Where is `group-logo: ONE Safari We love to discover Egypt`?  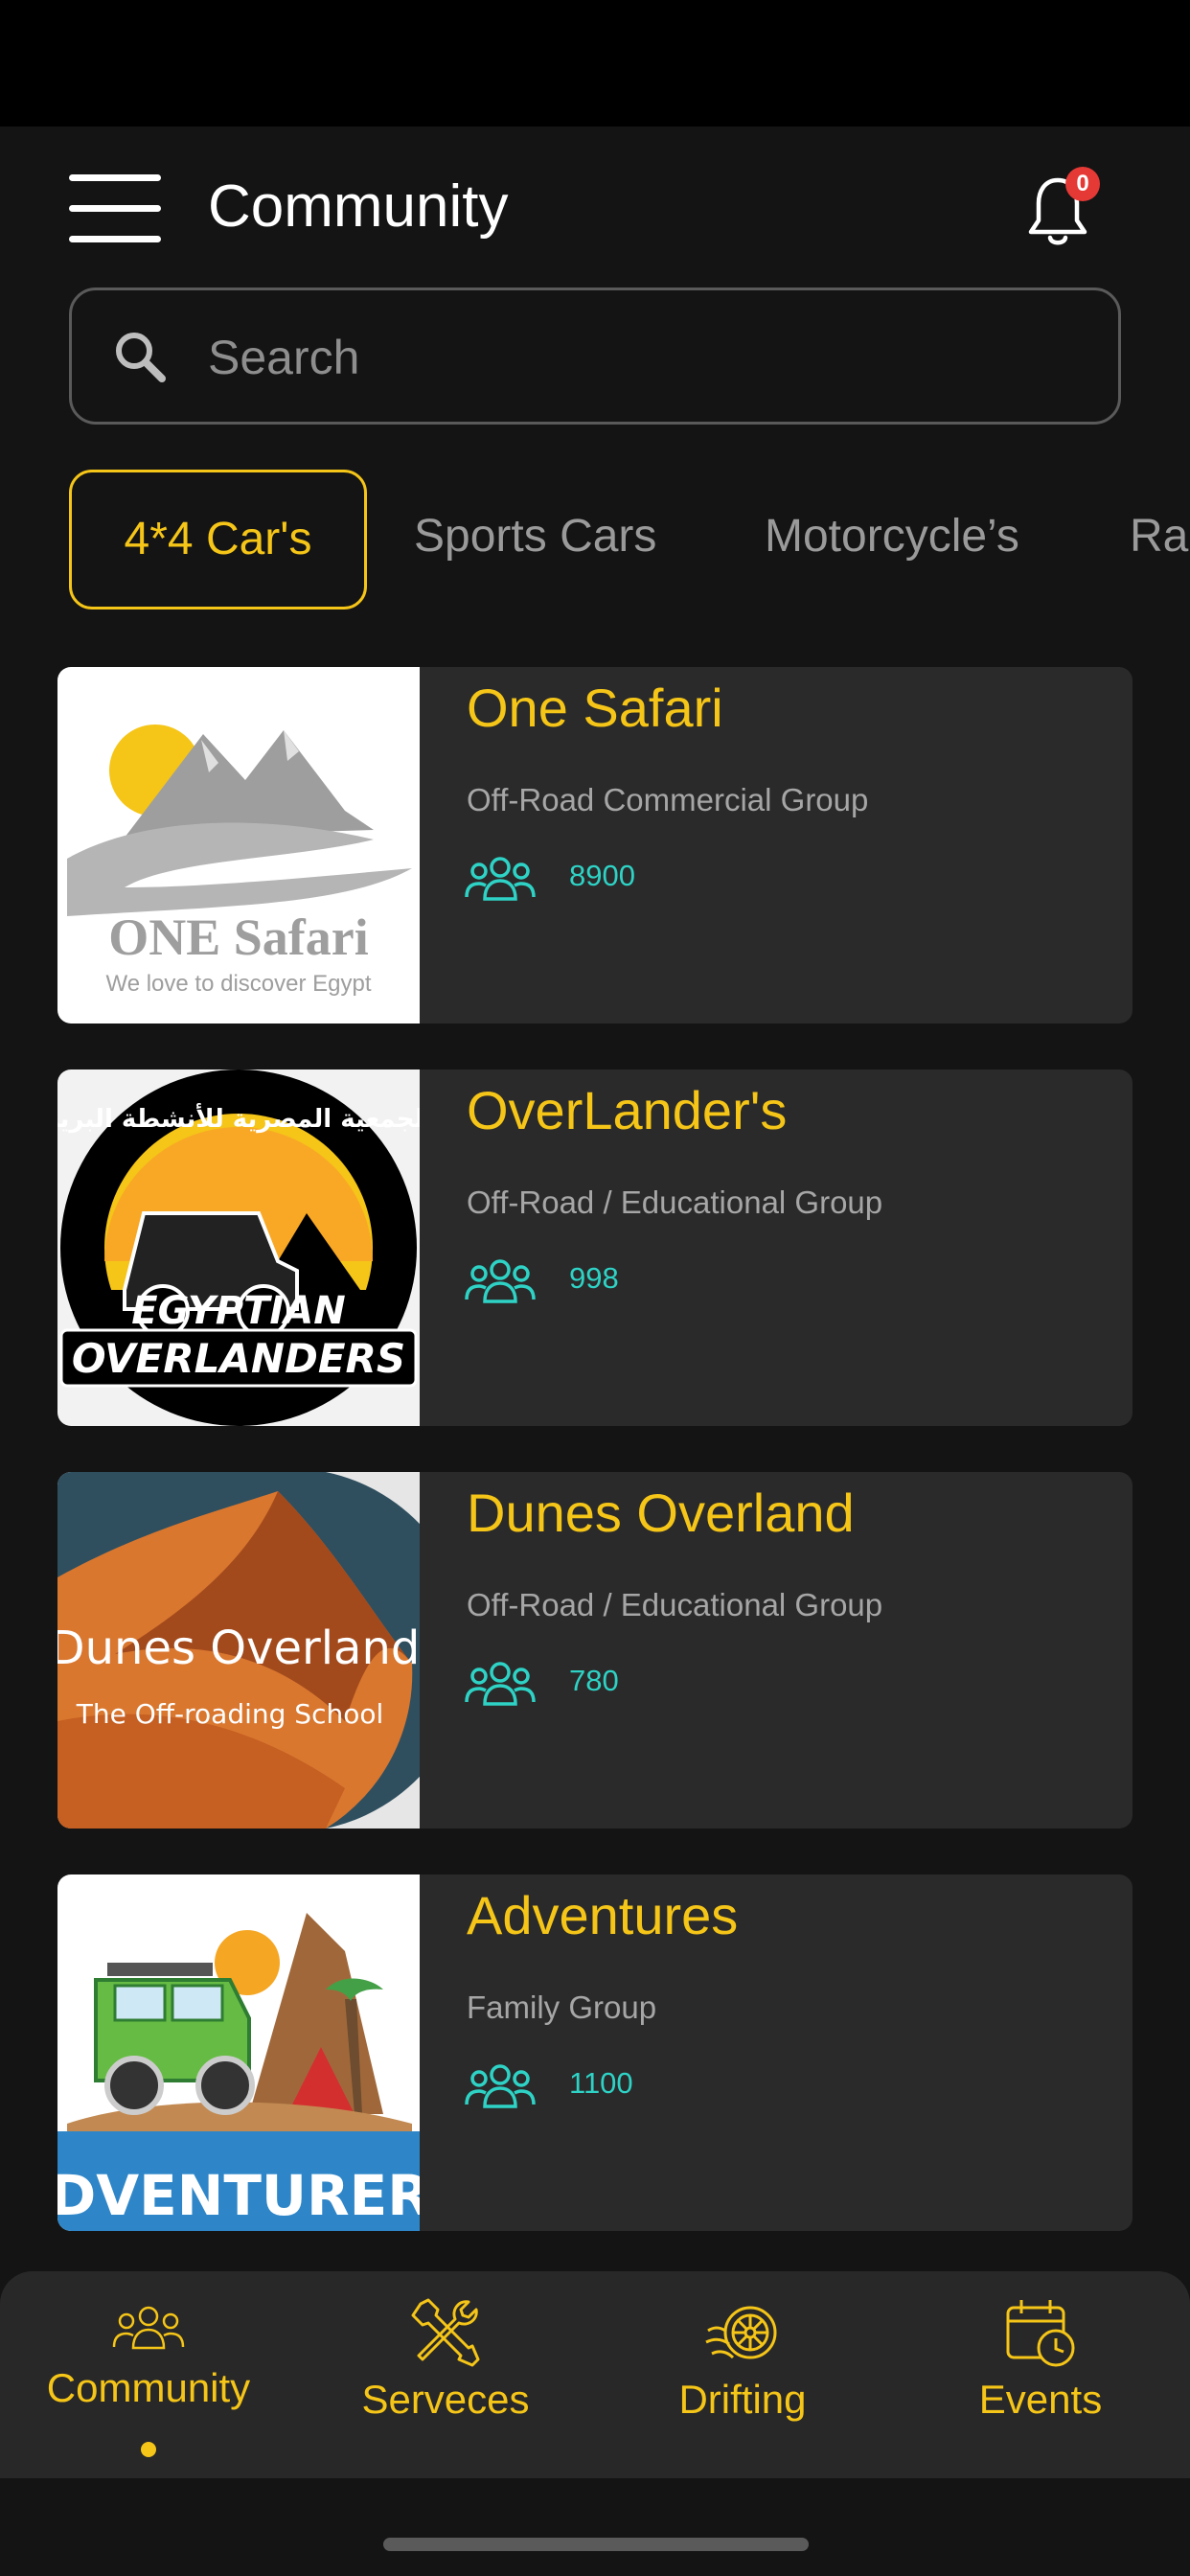 group-logo: ONE Safari We love to discover Egypt is located at coordinates (238, 845).